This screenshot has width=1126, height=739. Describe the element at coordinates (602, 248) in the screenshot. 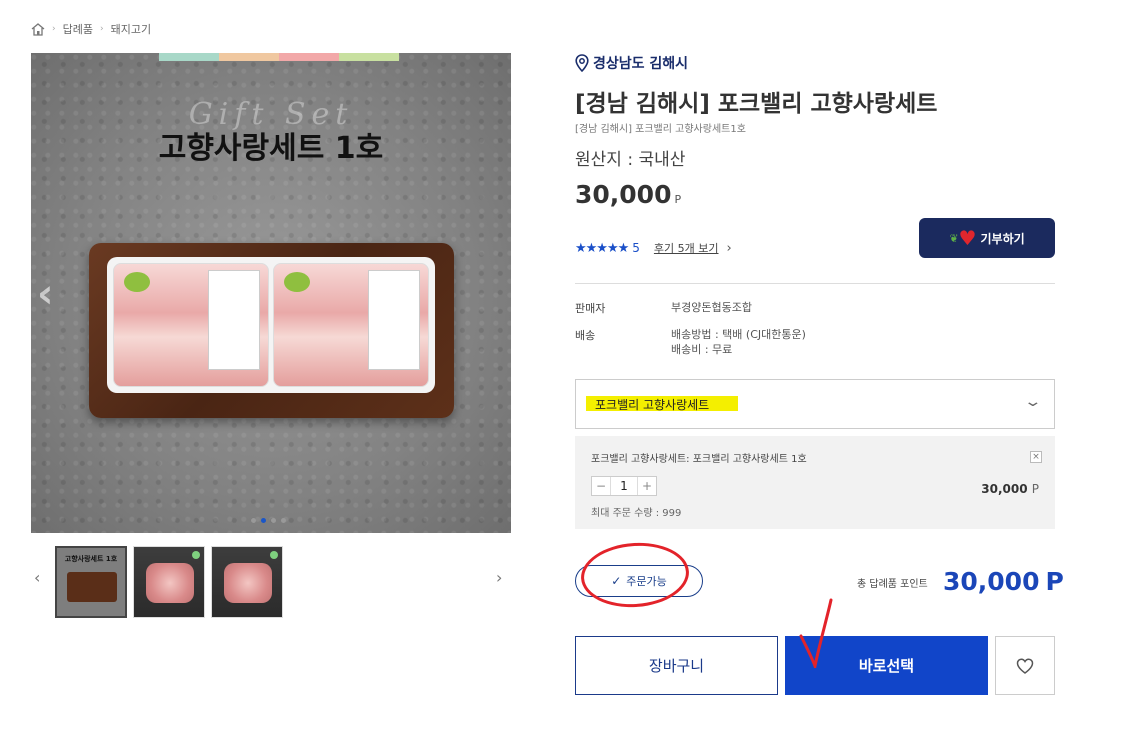

I see `rating-stars-icon: ★★★★★` at that location.